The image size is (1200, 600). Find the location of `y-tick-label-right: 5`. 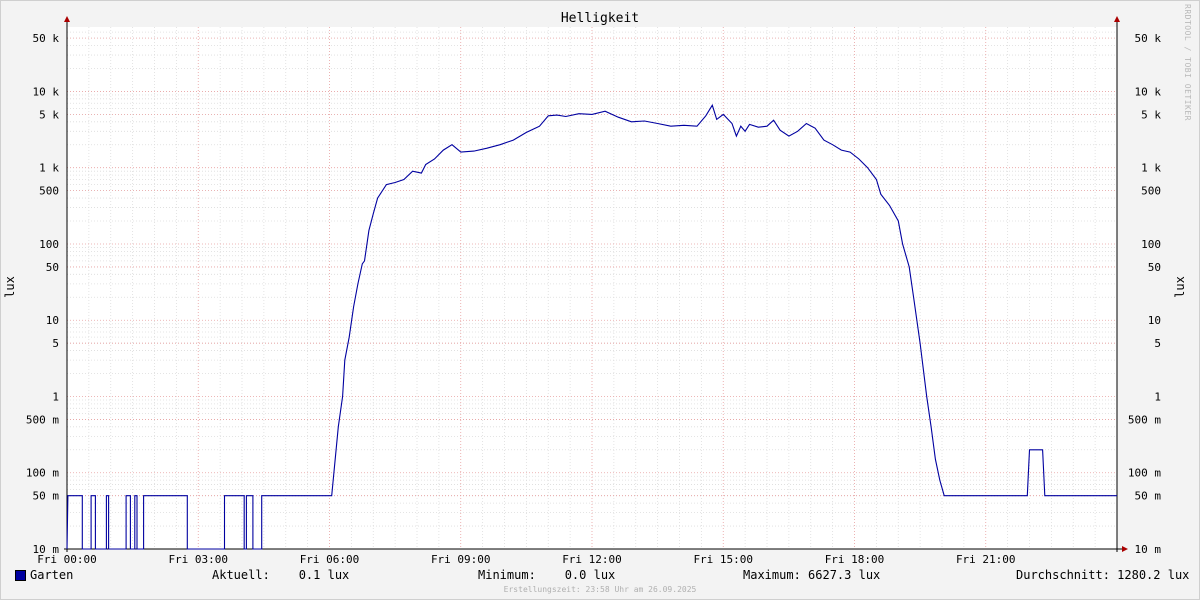

y-tick-label-right: 5 is located at coordinates (1157, 343).